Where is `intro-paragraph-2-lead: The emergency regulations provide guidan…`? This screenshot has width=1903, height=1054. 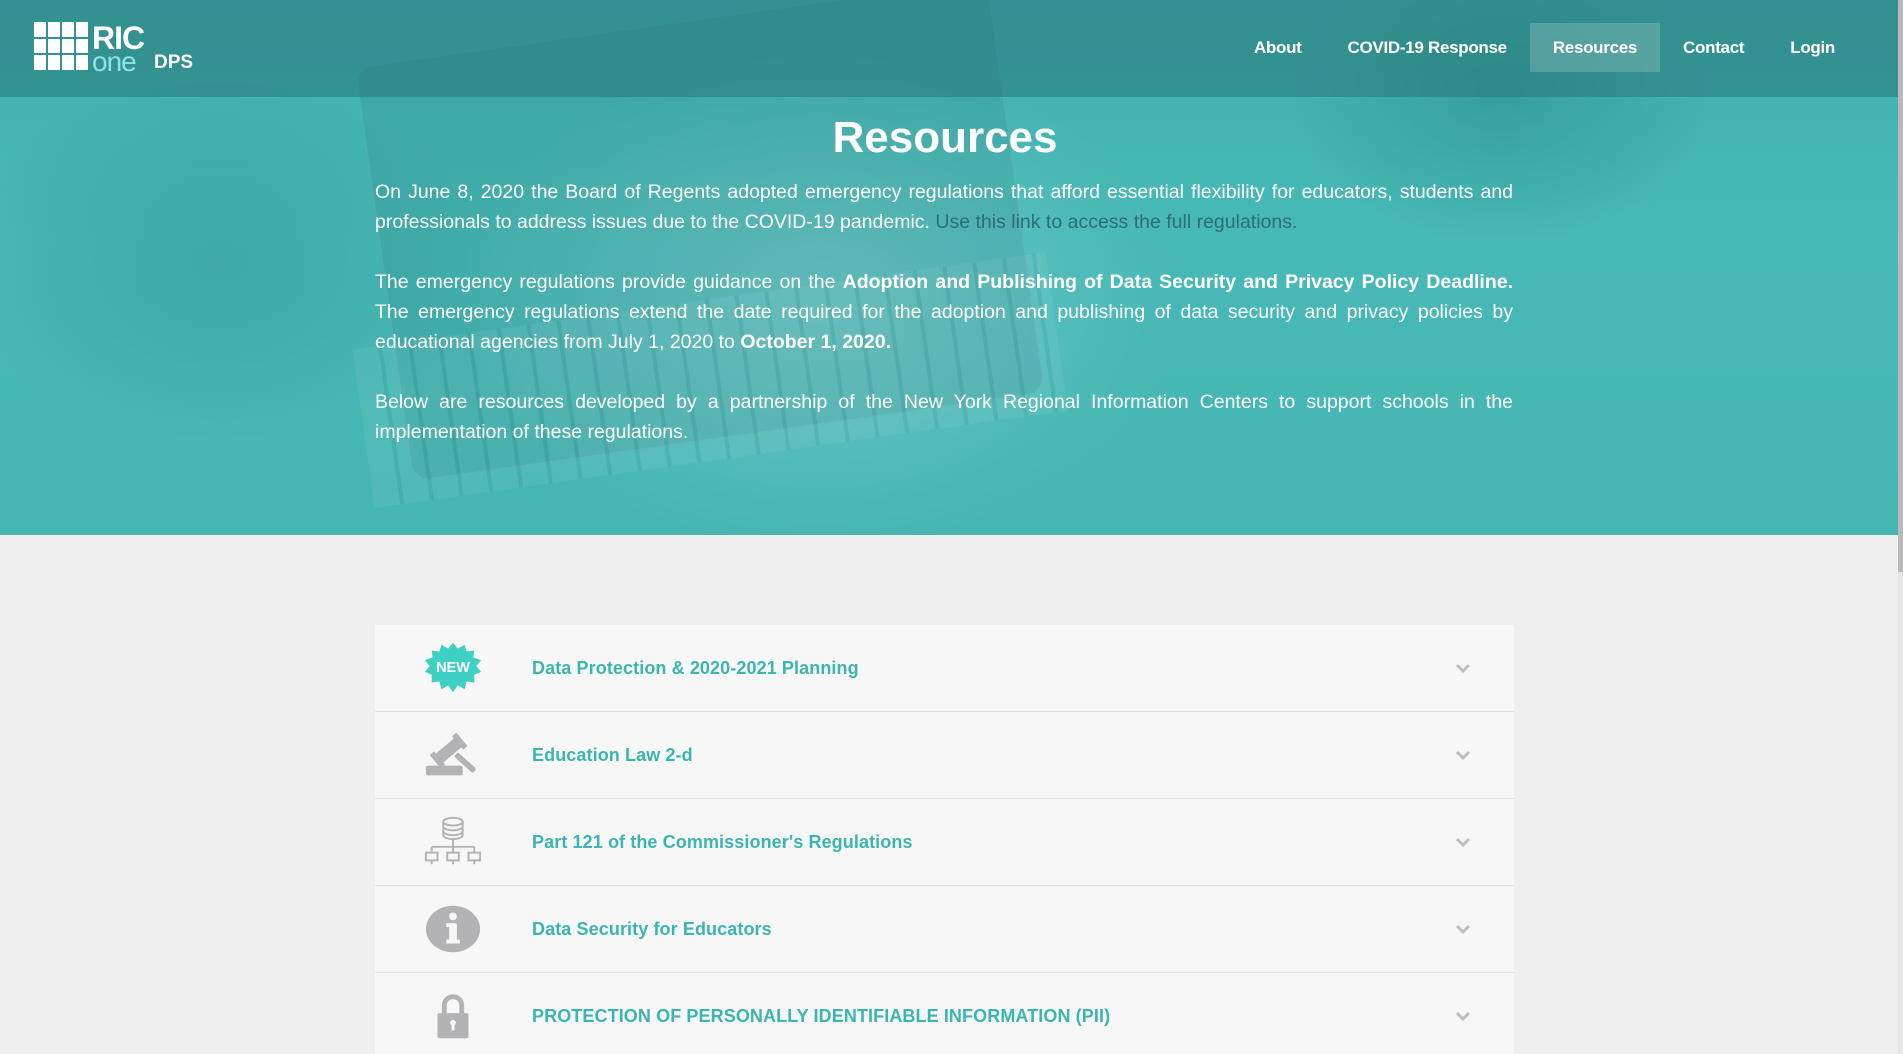
intro-paragraph-2-lead: The emergency regulations provide guidan… is located at coordinates (605, 282).